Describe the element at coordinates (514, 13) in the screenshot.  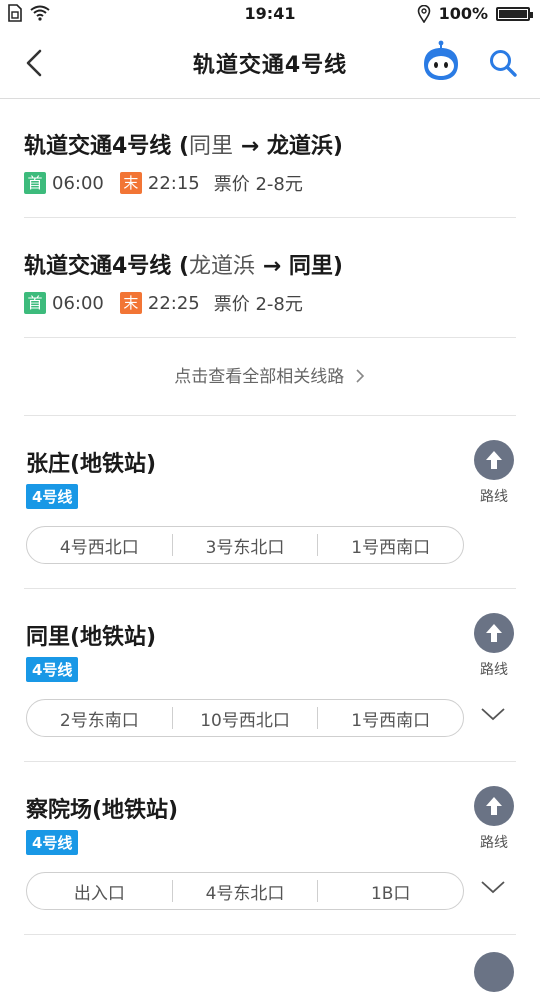
I see `battery-icon` at that location.